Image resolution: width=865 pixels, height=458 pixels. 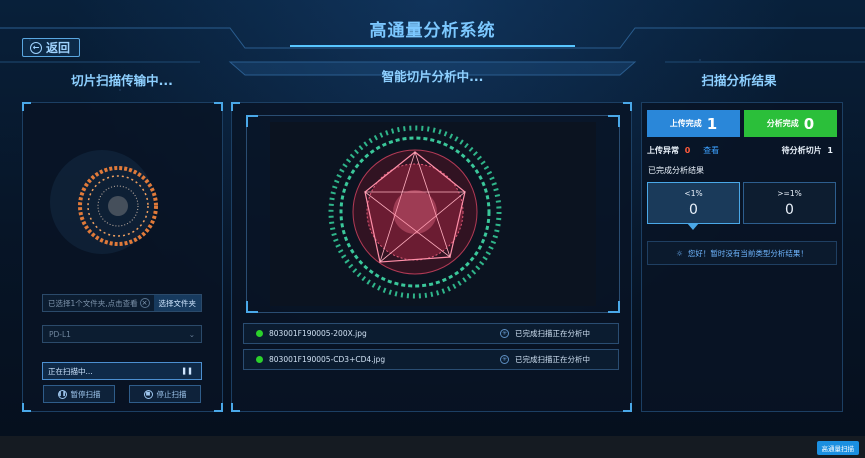 I want to click on result-label: >=1%, so click(x=789, y=193).